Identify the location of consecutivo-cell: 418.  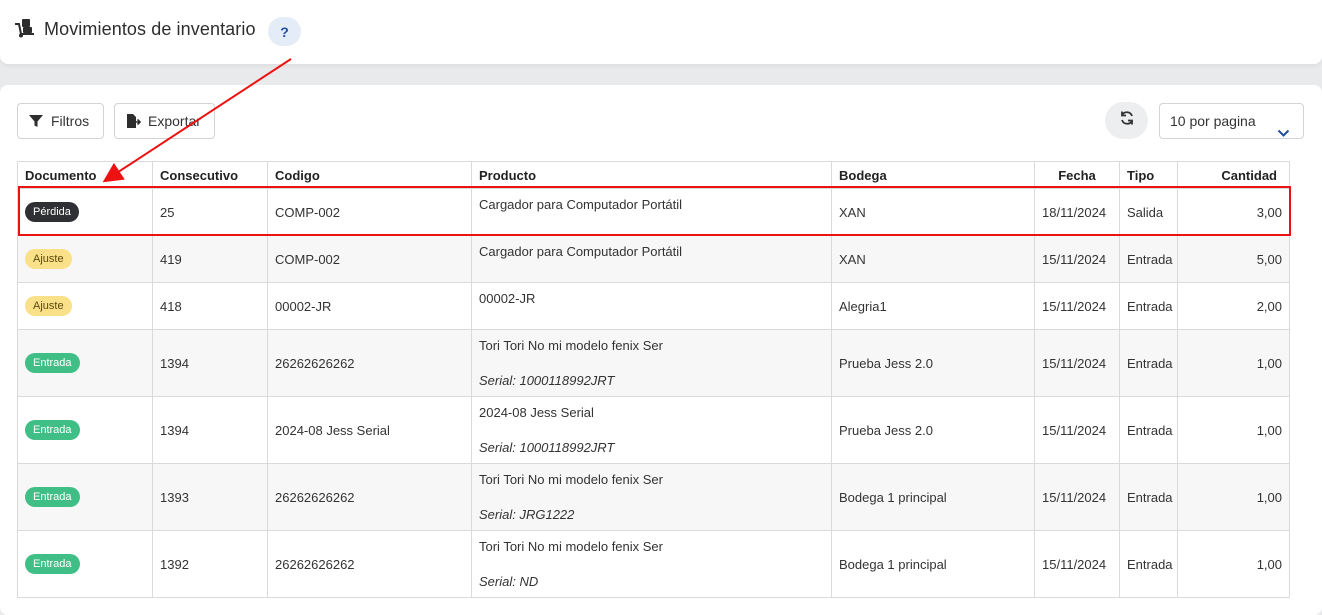
(210, 306).